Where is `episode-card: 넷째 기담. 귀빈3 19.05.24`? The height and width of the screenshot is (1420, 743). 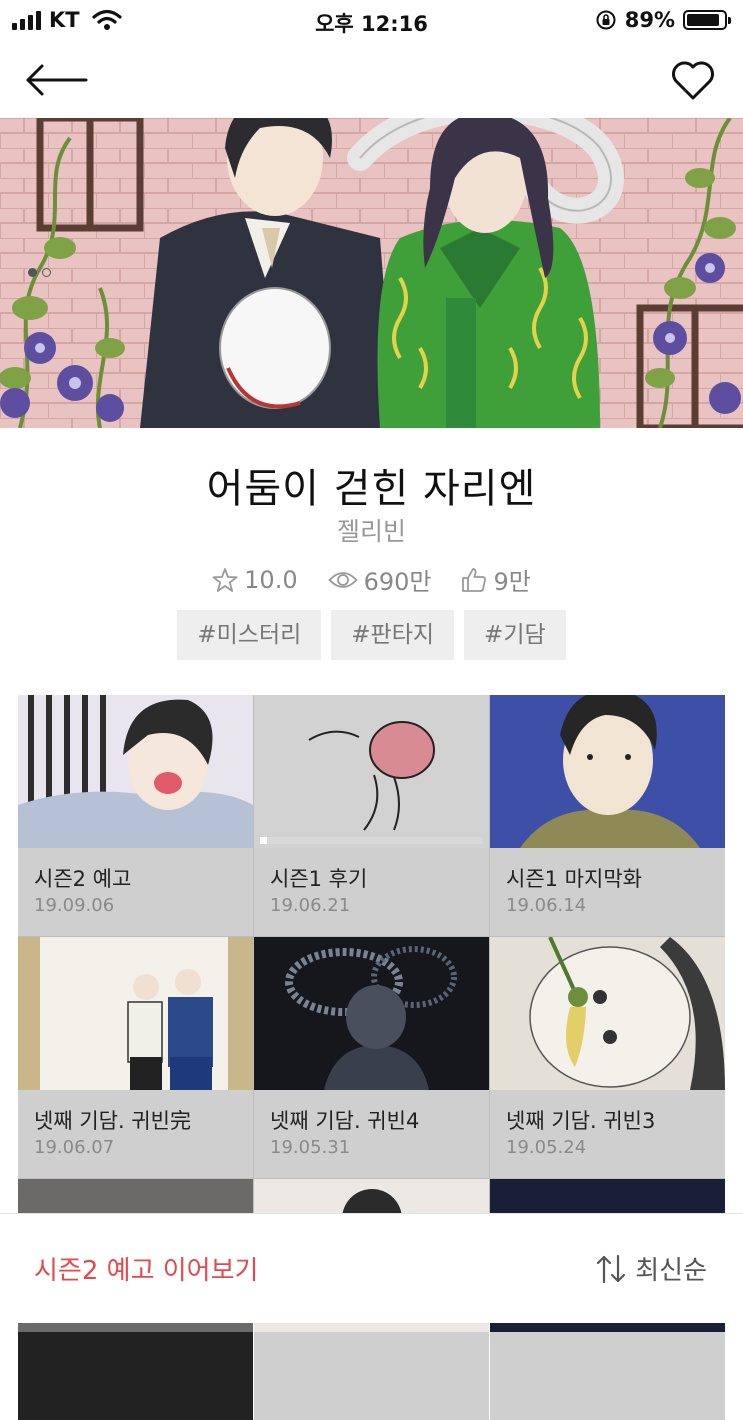 episode-card: 넷째 기담. 귀빈3 19.05.24 is located at coordinates (607, 1057).